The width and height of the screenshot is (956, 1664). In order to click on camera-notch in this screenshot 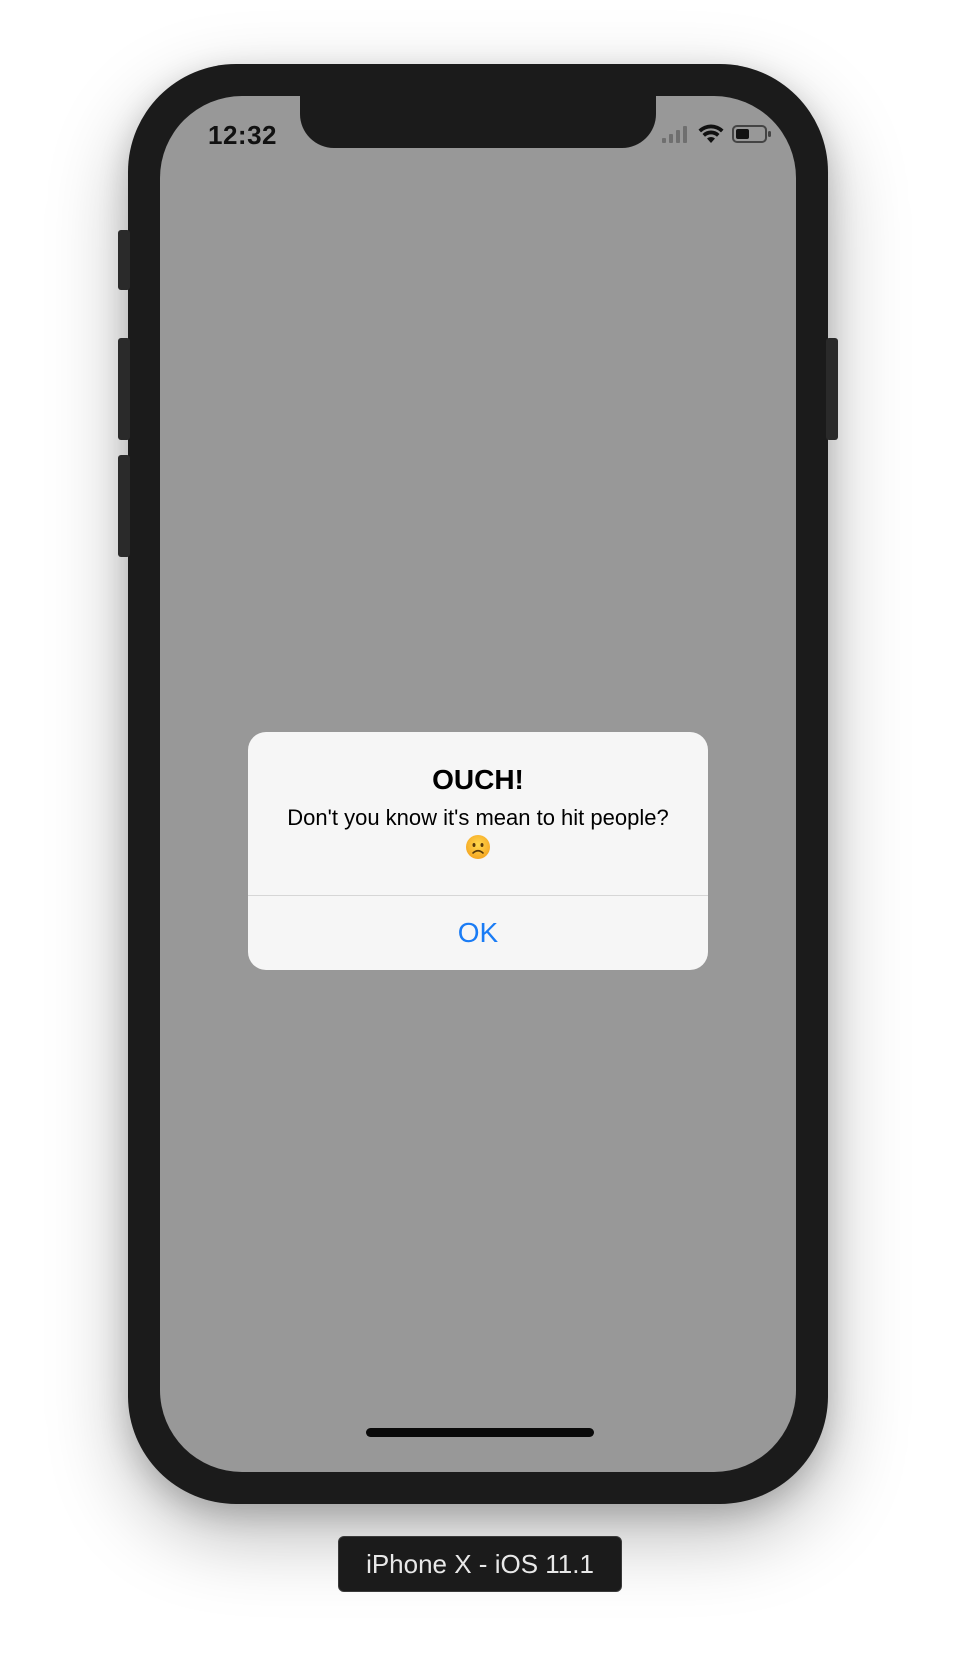, I will do `click(478, 122)`.